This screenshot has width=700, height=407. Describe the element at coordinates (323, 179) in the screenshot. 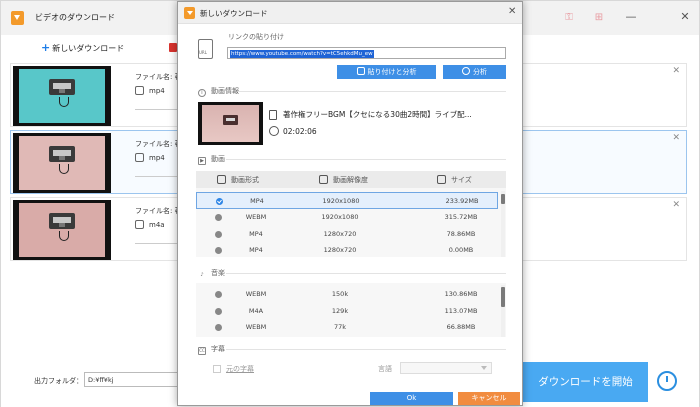

I see `resolution-icon` at that location.